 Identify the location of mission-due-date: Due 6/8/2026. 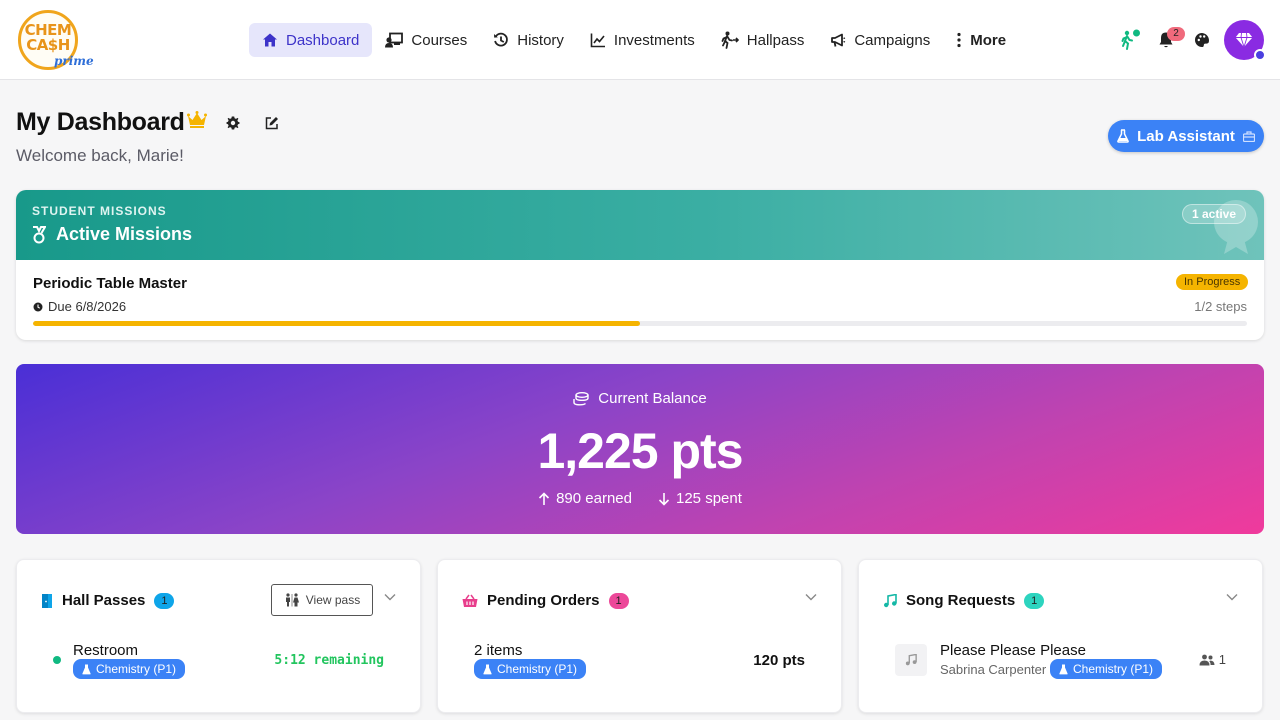
(79, 306).